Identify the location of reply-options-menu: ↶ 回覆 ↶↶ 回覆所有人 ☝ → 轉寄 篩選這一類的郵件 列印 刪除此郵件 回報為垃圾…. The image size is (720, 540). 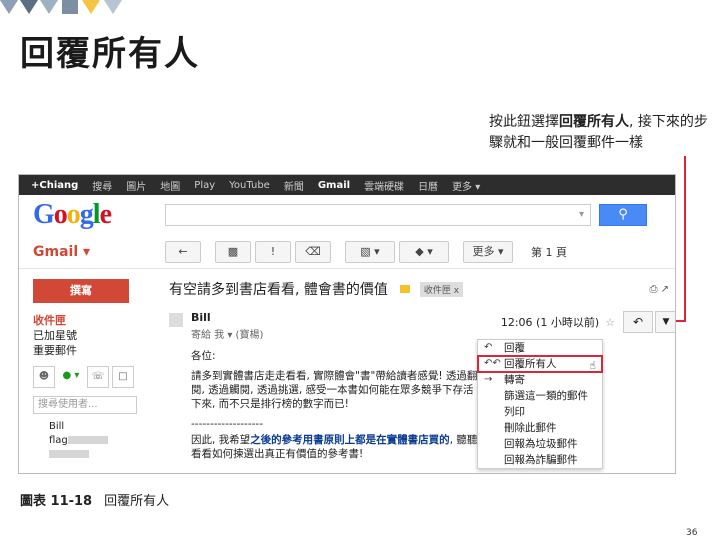
(540, 404).